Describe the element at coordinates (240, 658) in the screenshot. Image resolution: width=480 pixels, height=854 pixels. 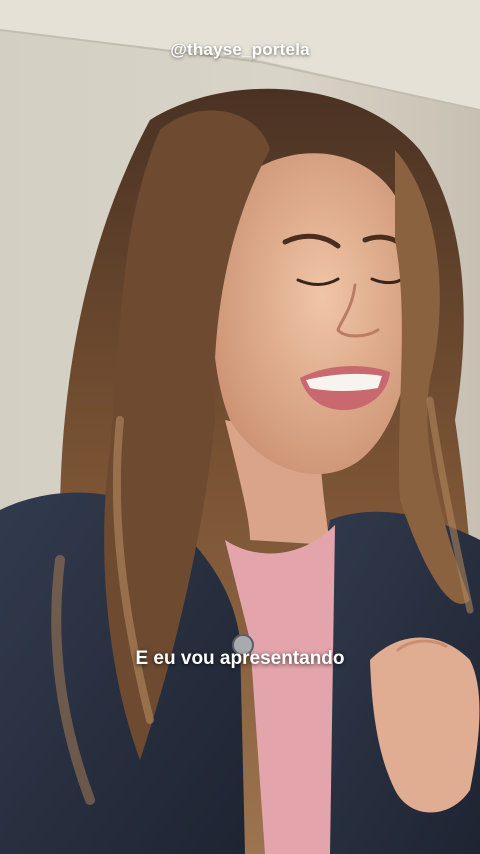
I see `subtitle-caption: E eu vou apresentando` at that location.